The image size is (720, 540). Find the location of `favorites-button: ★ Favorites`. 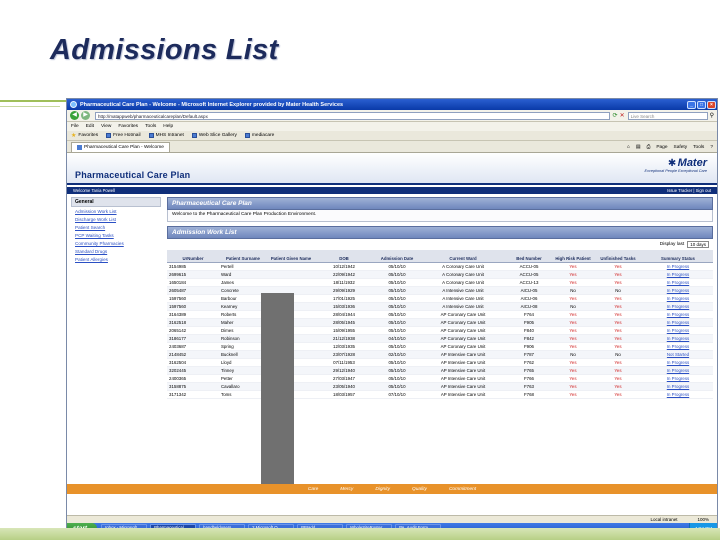

favorites-button: ★ Favorites is located at coordinates (84, 135).